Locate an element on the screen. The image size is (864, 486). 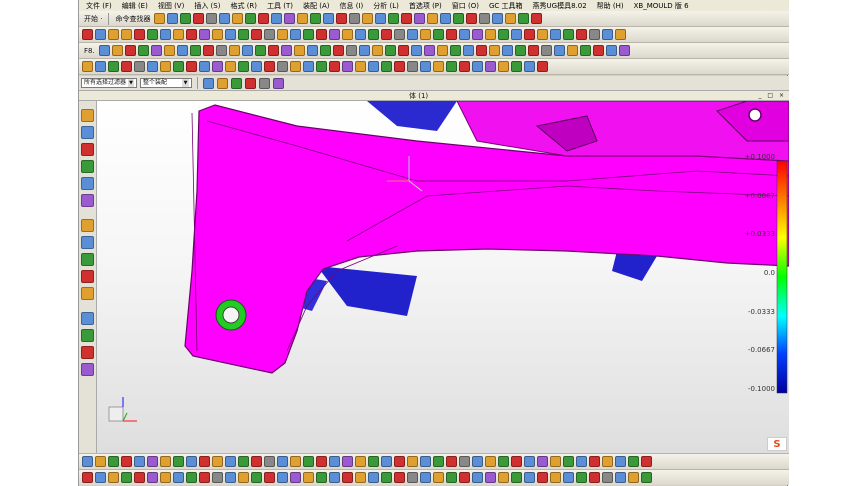
menu-item-5: 工具 (T) is located at coordinates (280, 6).